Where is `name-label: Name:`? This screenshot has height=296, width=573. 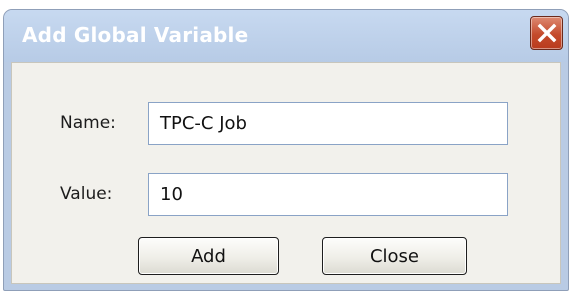
name-label: Name: is located at coordinates (88, 123).